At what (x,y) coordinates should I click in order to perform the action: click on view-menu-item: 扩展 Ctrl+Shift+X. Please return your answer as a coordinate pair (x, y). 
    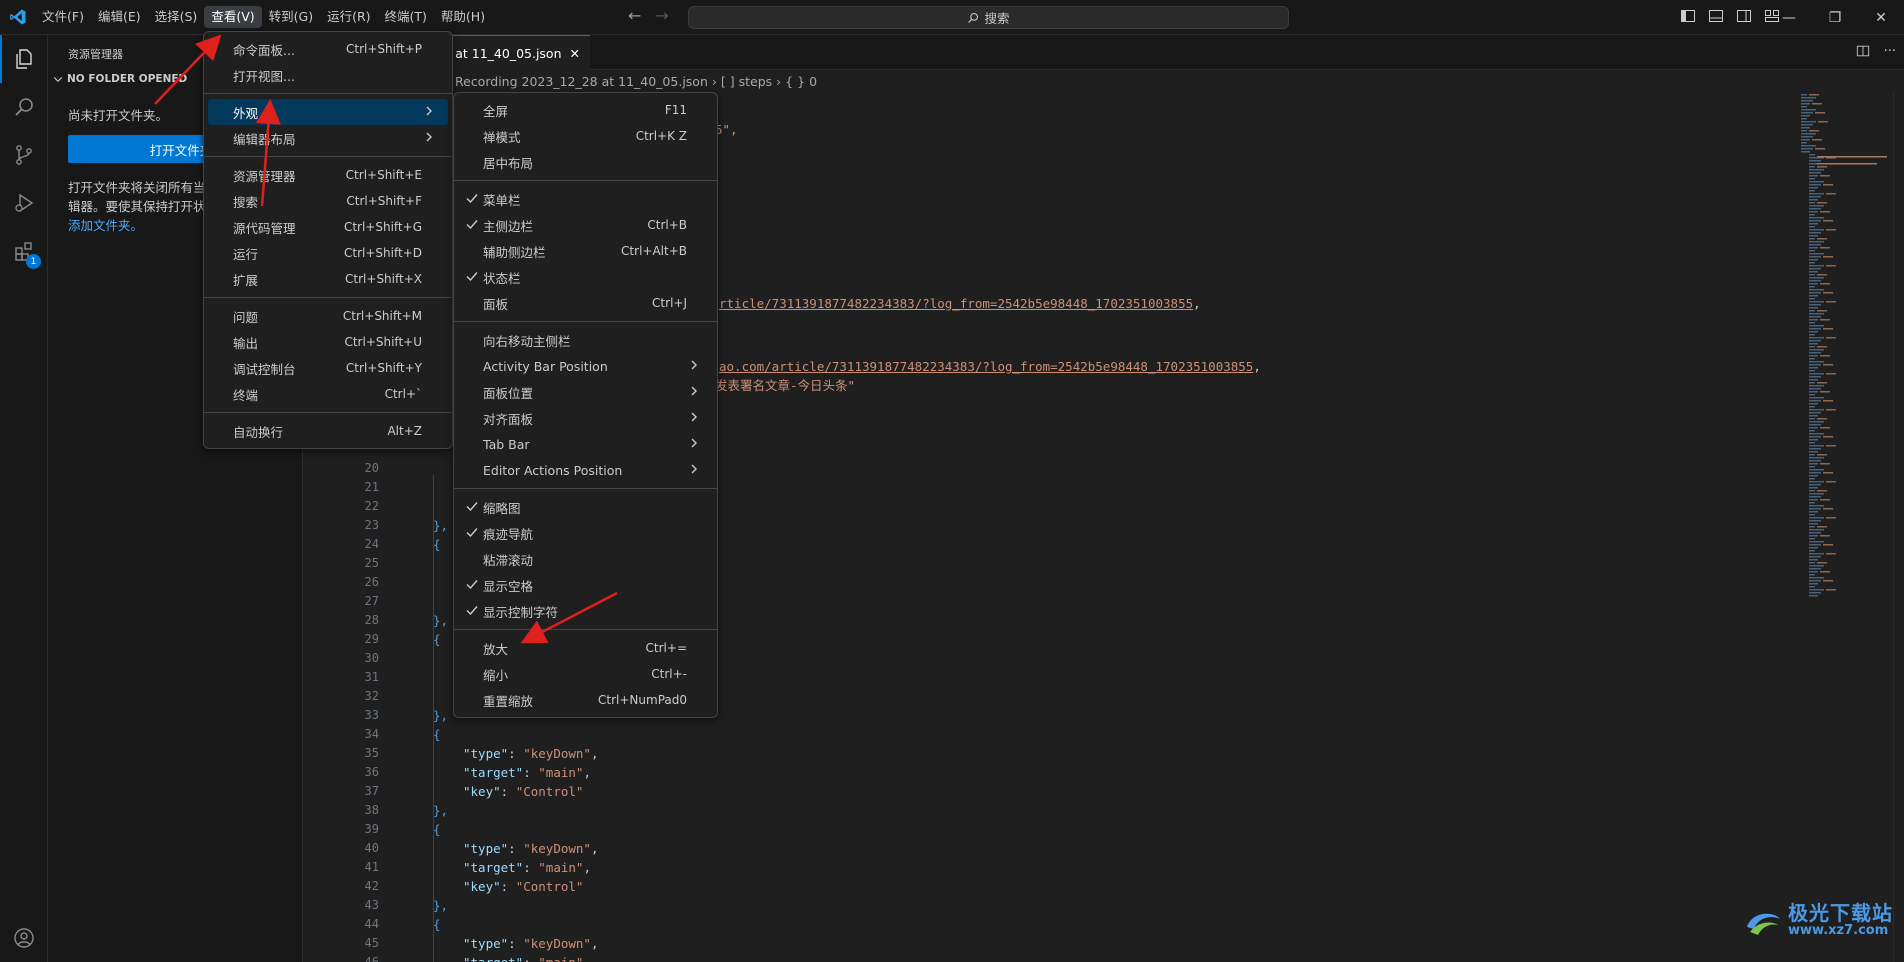
    Looking at the image, I should click on (328, 279).